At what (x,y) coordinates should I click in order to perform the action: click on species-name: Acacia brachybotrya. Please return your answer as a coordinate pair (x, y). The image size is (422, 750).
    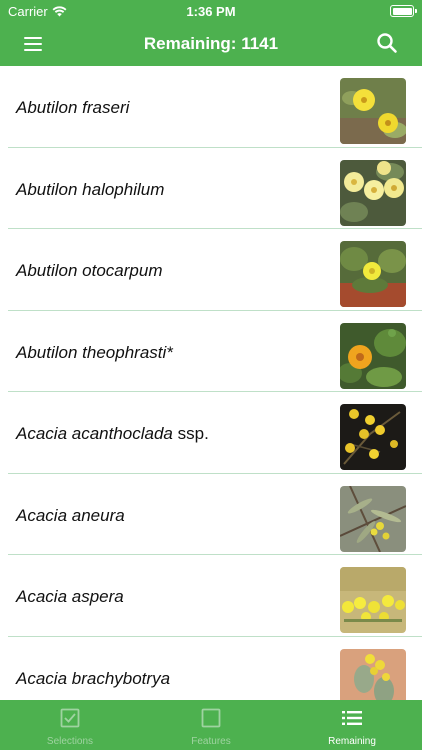
    Looking at the image, I should click on (93, 679).